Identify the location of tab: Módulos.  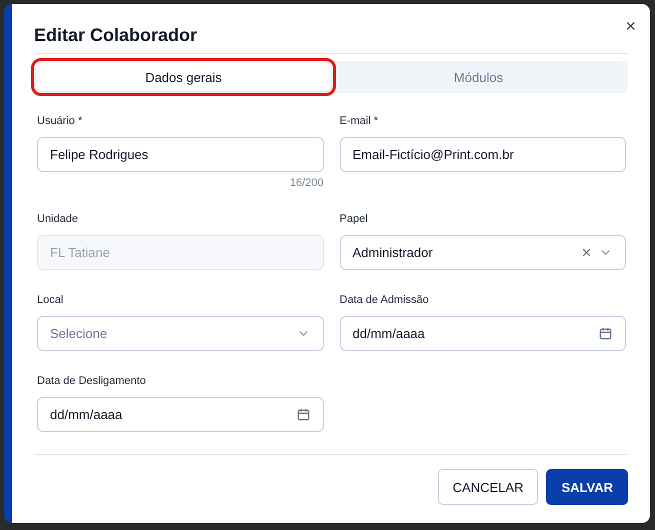
(478, 77).